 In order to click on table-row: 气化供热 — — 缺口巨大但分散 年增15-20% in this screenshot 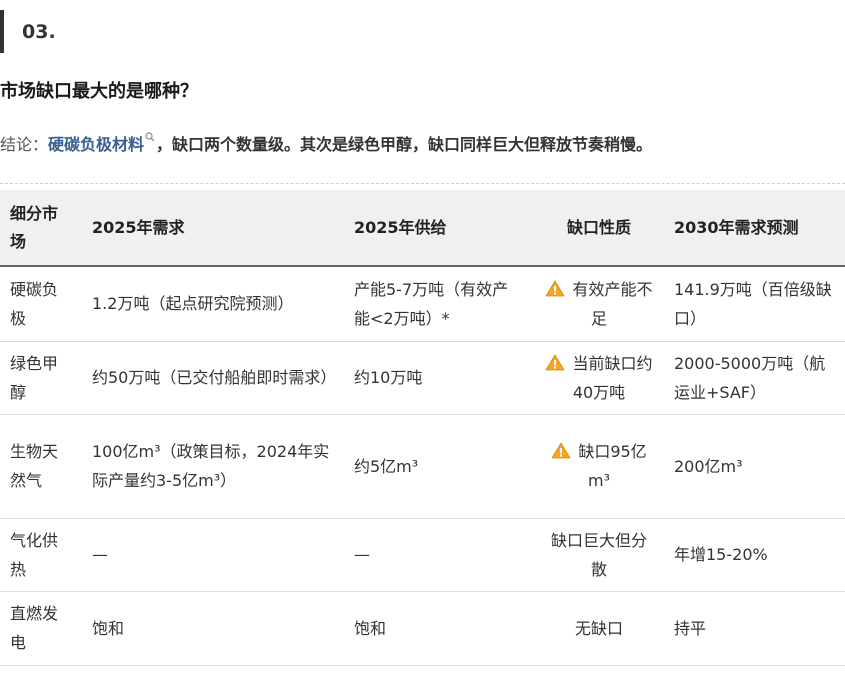, I will do `click(422, 555)`.